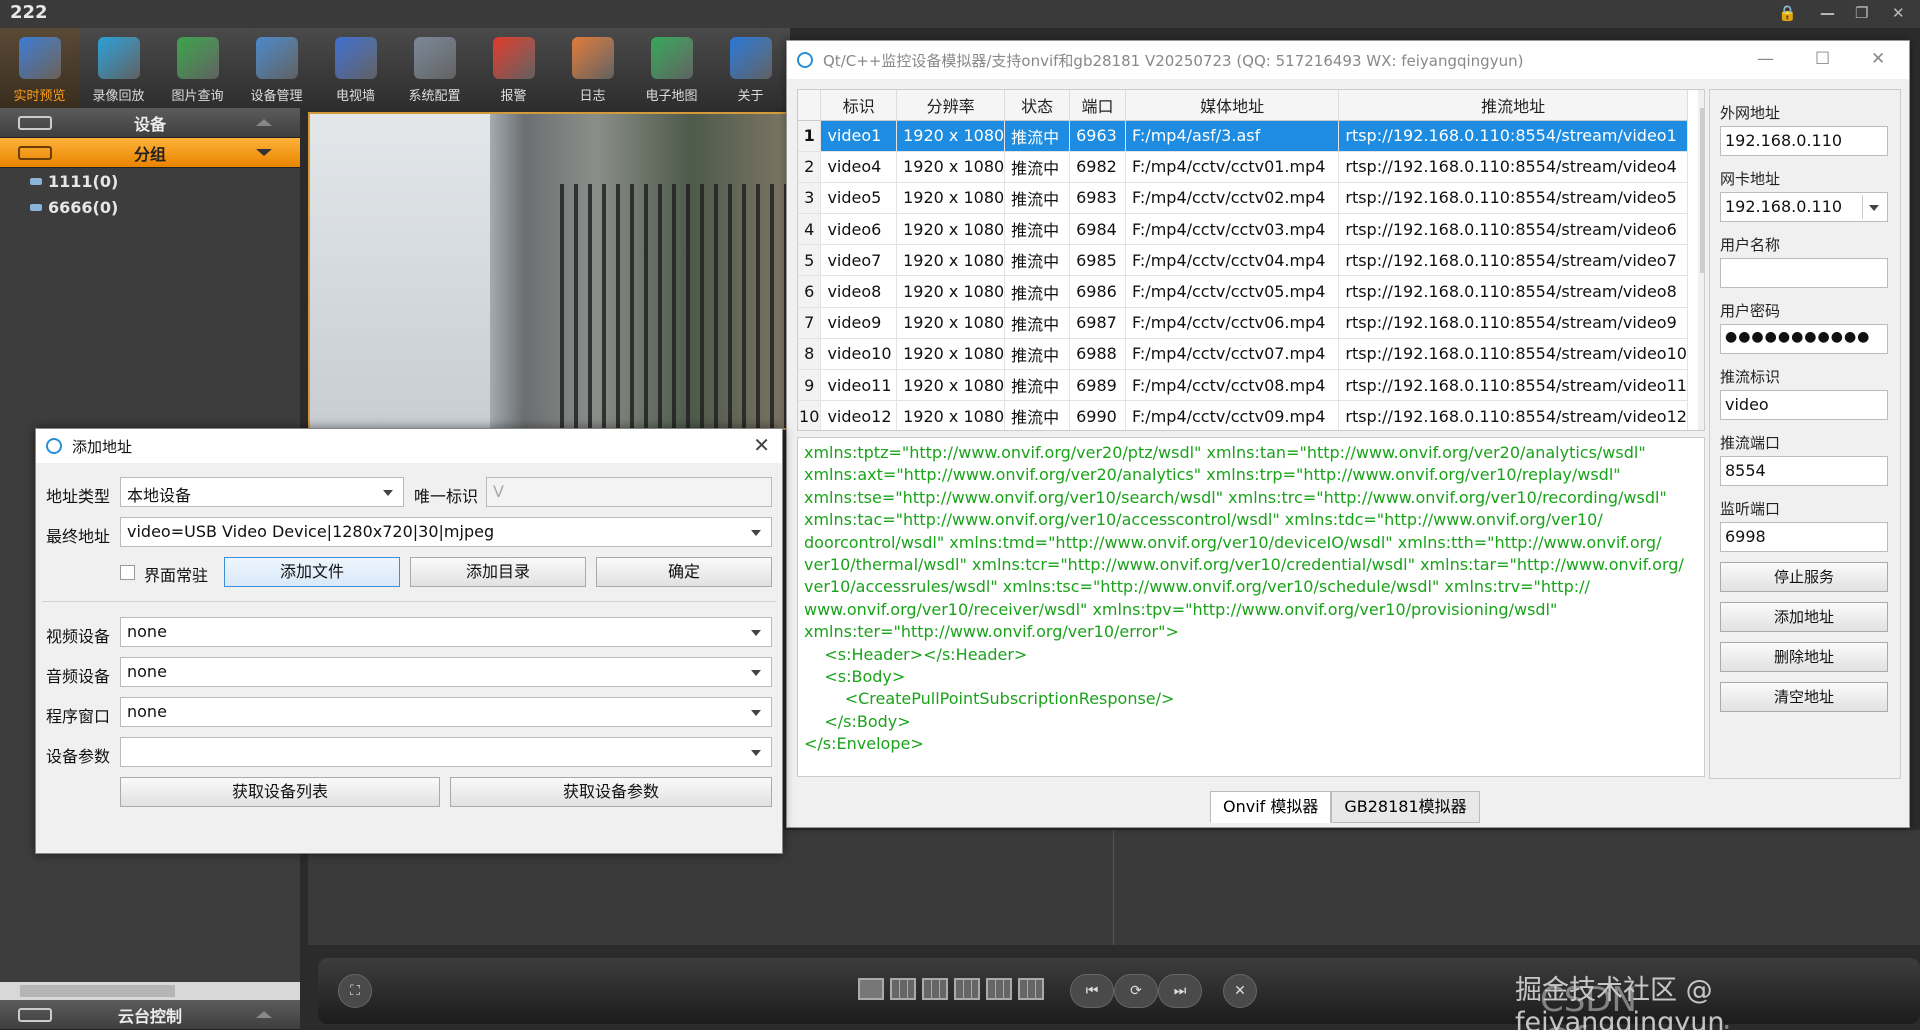 The width and height of the screenshot is (1920, 1030). I want to click on main-toolbar: 实时预览 录像回放 图片查询 设备管理 电视墙 系统配置 报警 日志 电子地图 关于, so click(395, 68).